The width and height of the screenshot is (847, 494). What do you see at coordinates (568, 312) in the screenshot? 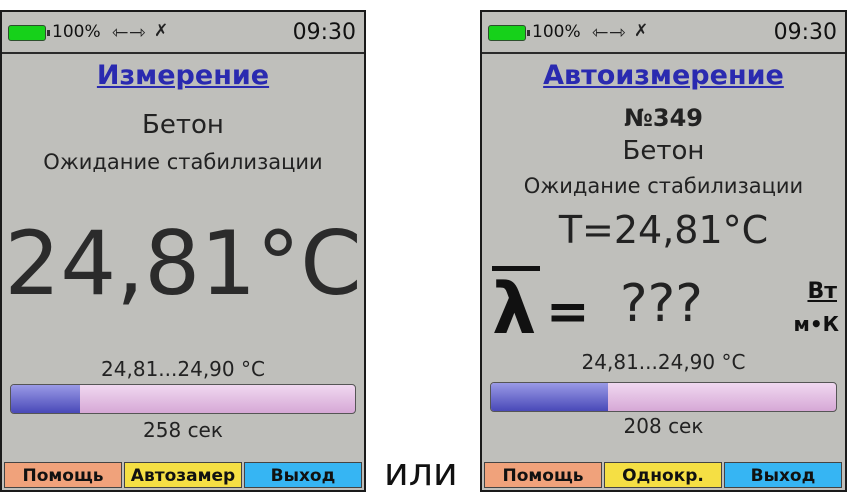
I see `equals-sign: =` at bounding box center [568, 312].